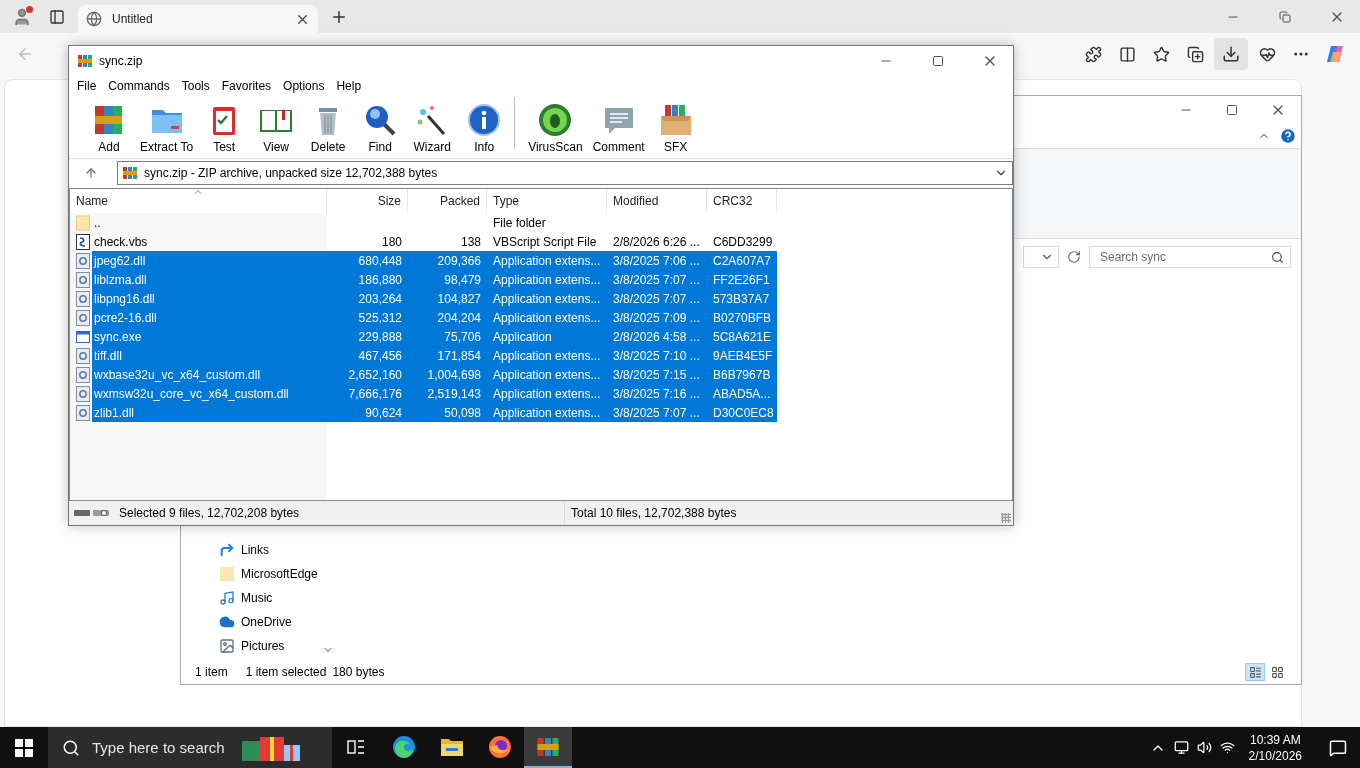 The width and height of the screenshot is (1360, 768). What do you see at coordinates (447, 201) in the screenshot?
I see `column-header: Packed` at bounding box center [447, 201].